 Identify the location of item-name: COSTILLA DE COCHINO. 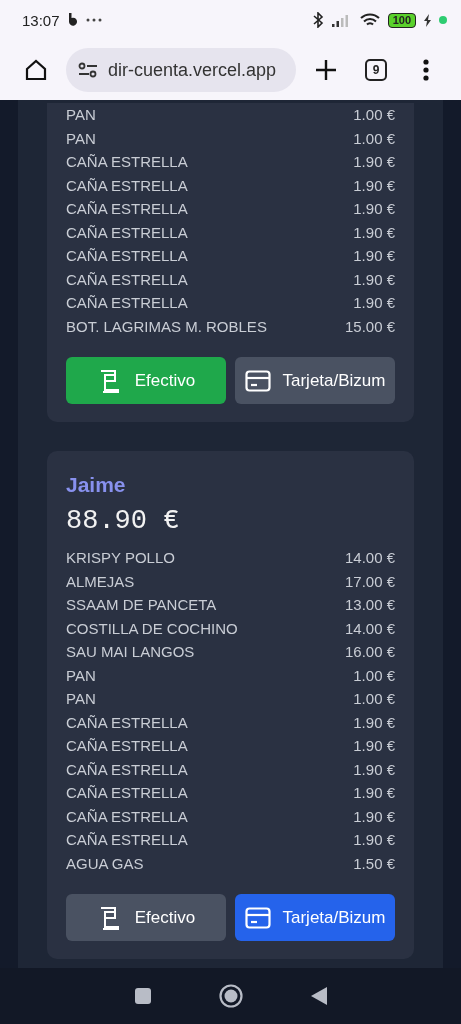
(152, 628).